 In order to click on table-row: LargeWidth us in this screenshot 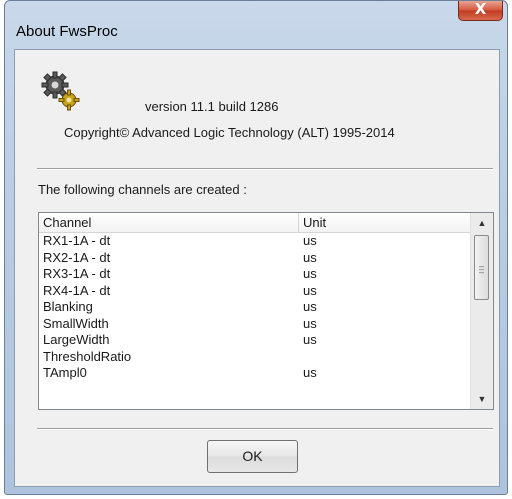, I will do `click(255, 340)`.